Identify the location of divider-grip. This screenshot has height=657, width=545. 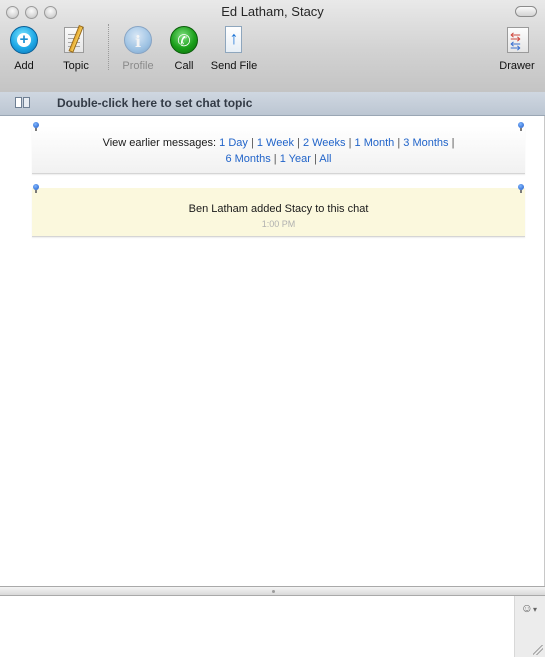
(273, 591).